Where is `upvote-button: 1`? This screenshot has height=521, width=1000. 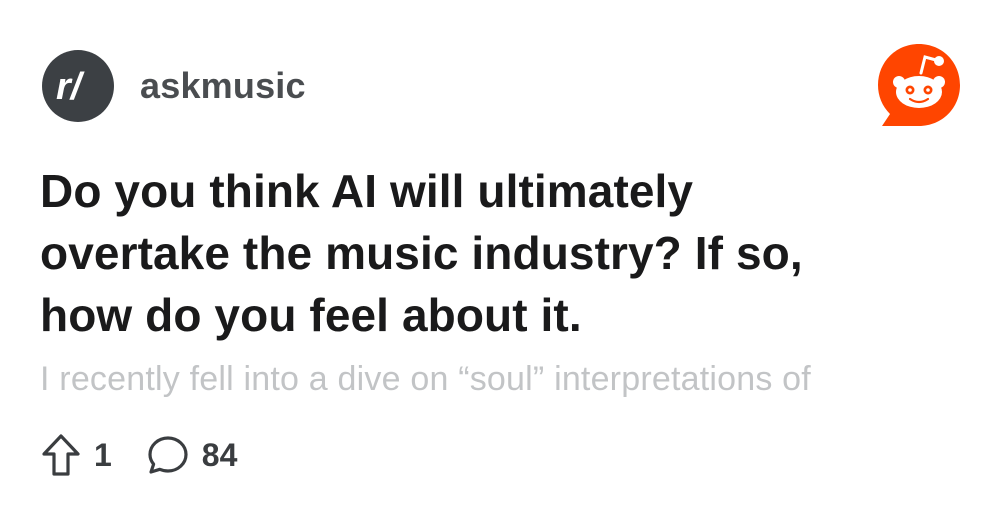
upvote-button: 1 is located at coordinates (76, 455).